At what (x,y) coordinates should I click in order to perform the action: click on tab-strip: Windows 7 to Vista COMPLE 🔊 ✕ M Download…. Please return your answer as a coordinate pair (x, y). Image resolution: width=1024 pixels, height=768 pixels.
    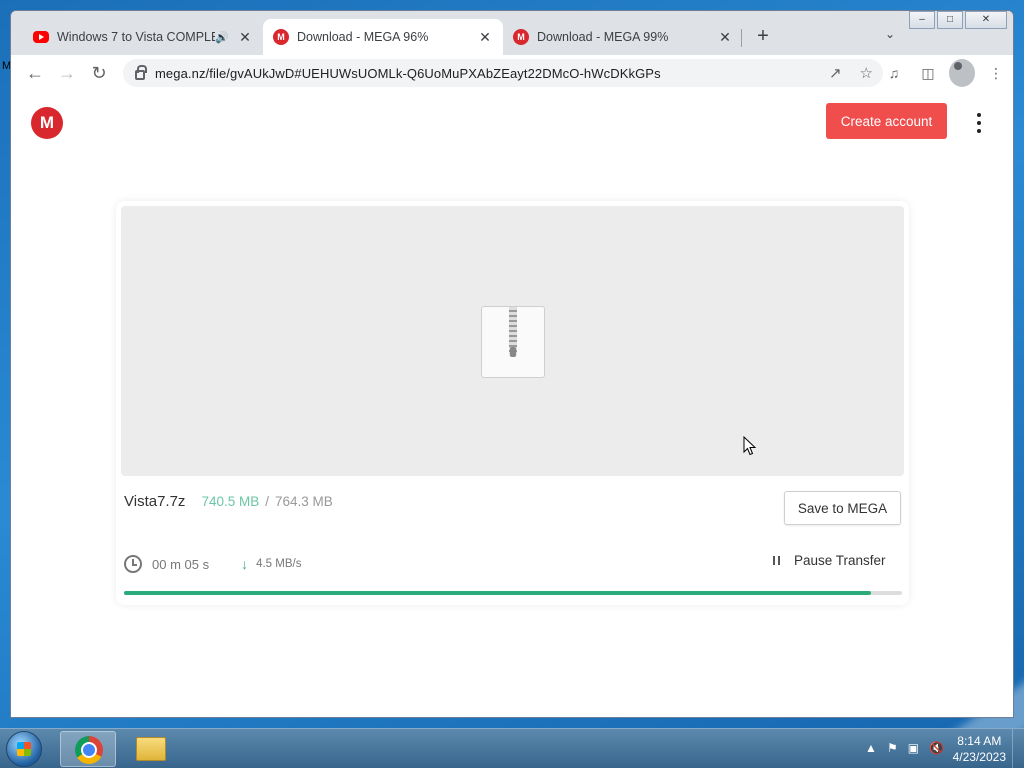
    Looking at the image, I should click on (512, 33).